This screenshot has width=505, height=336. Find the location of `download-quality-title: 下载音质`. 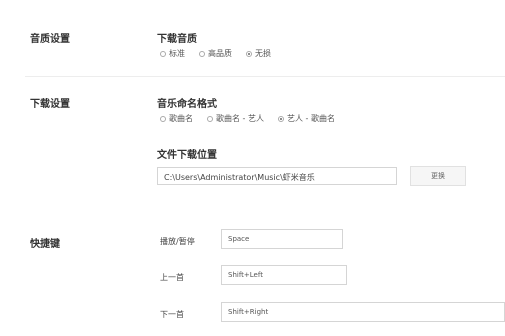

download-quality-title: 下载音质 is located at coordinates (177, 39).